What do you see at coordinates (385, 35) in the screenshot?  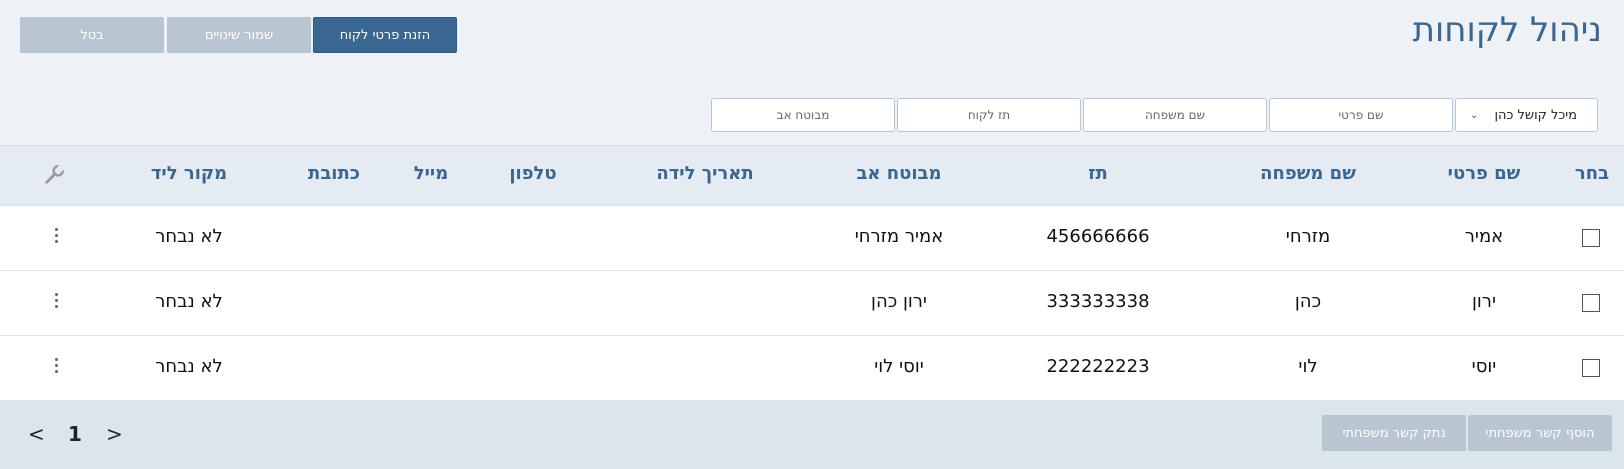 I see `add-customer-button: הזנת פרטי לקוח` at bounding box center [385, 35].